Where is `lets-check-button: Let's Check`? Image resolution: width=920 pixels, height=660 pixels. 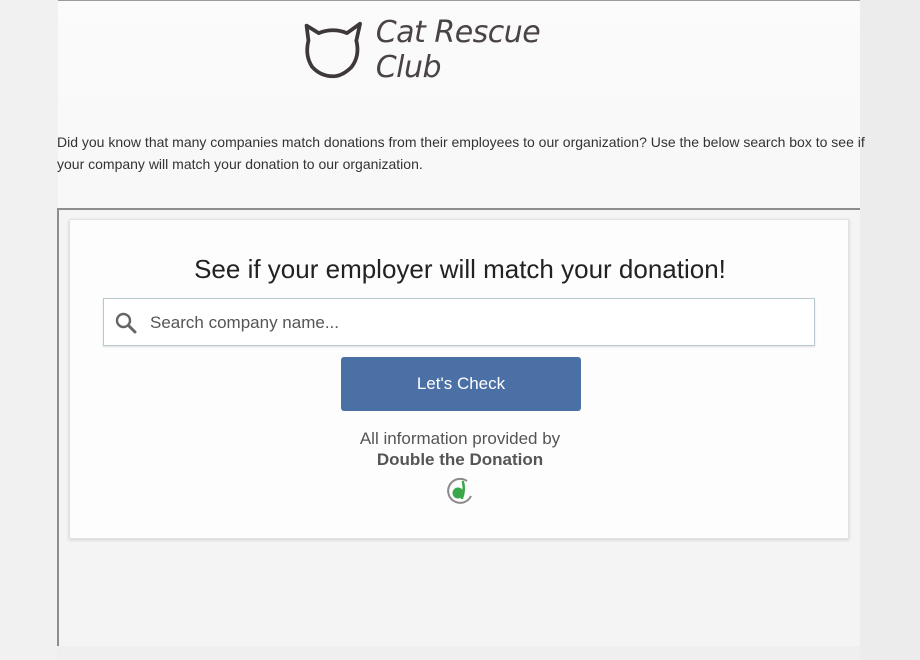
lets-check-button: Let's Check is located at coordinates (461, 384).